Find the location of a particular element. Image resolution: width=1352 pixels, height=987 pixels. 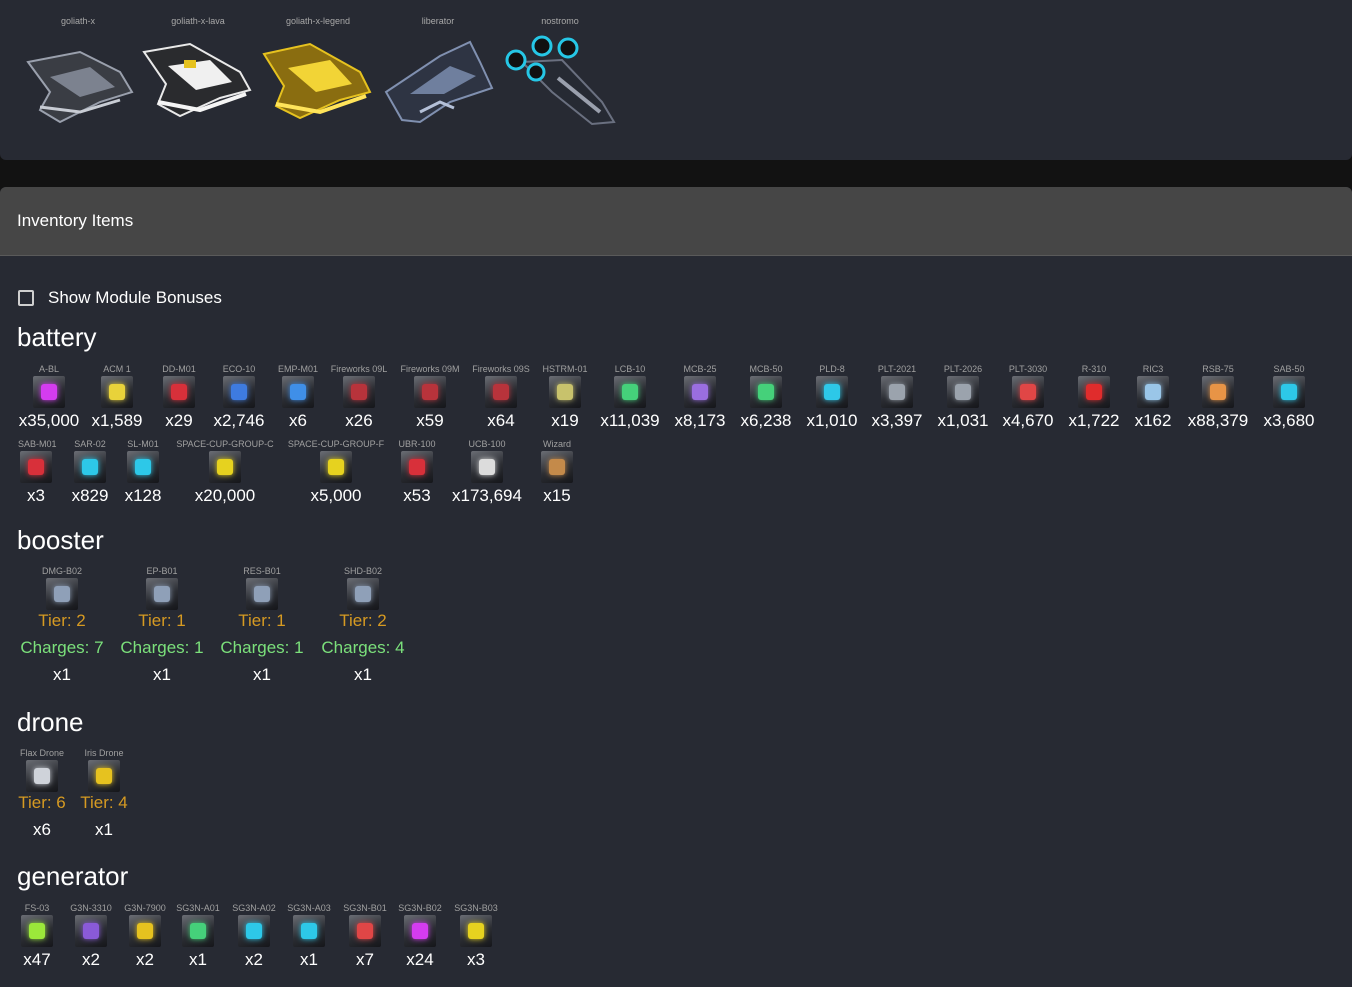

show-module-bonuses-toggle: Show Module Bonuses is located at coordinates (120, 298).